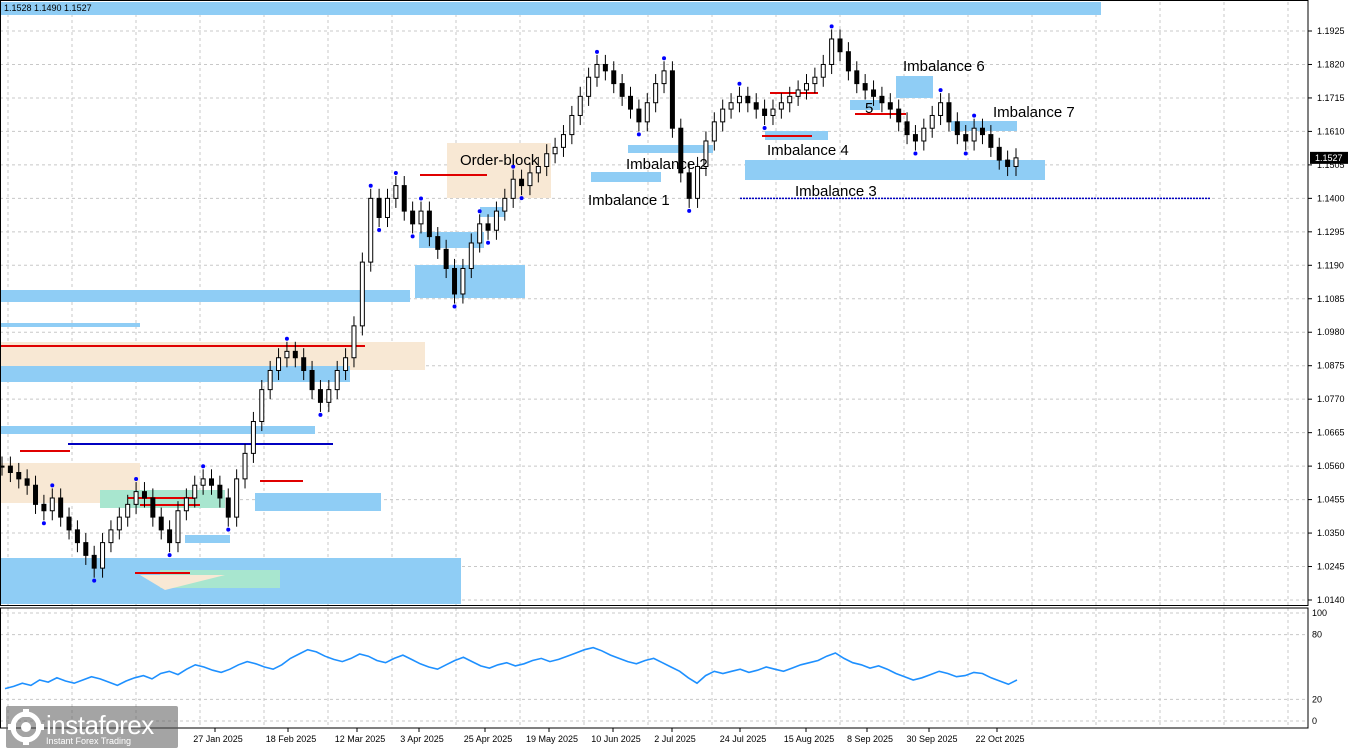 The width and height of the screenshot is (1350, 750). What do you see at coordinates (1331, 567) in the screenshot?
I see `price-tick-label: 1.0245` at bounding box center [1331, 567].